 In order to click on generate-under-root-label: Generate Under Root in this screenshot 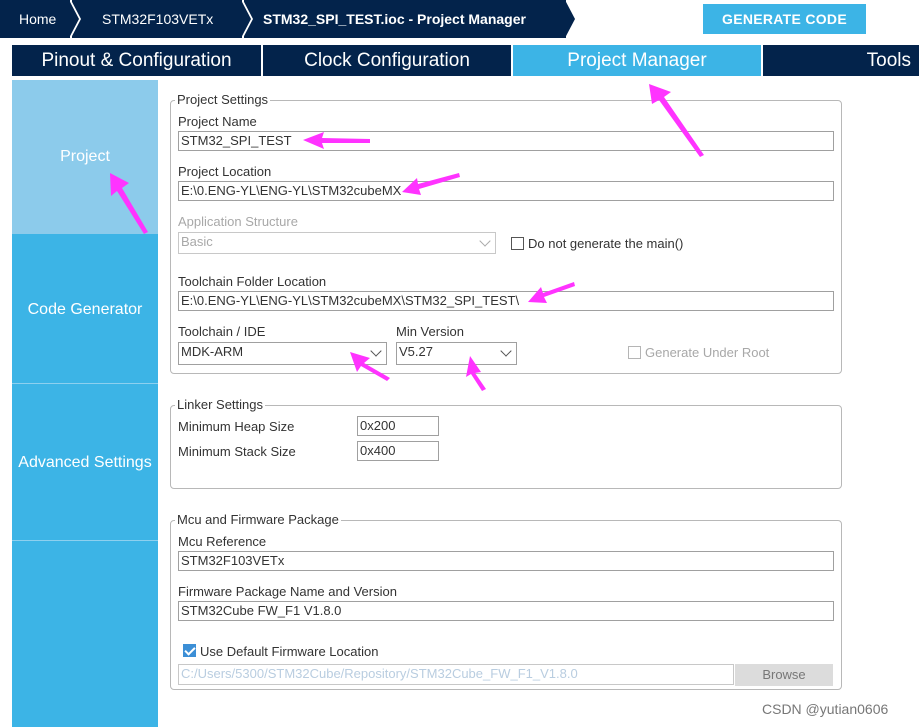, I will do `click(707, 352)`.